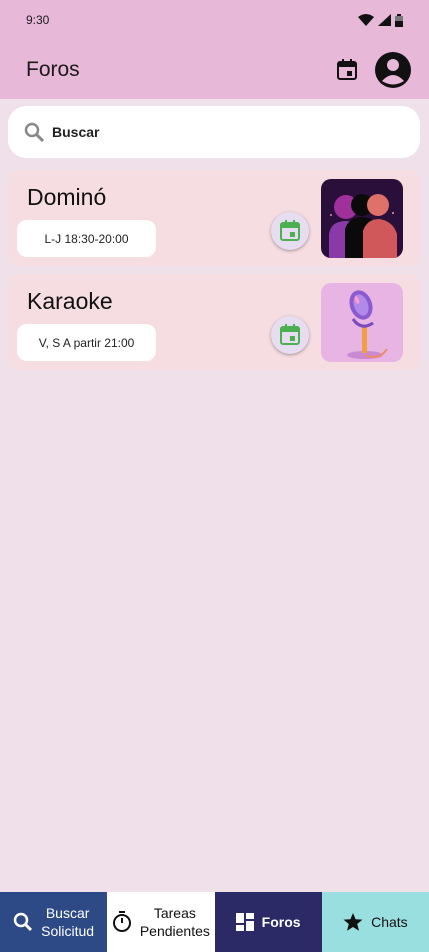  I want to click on status-icons, so click(380, 20).